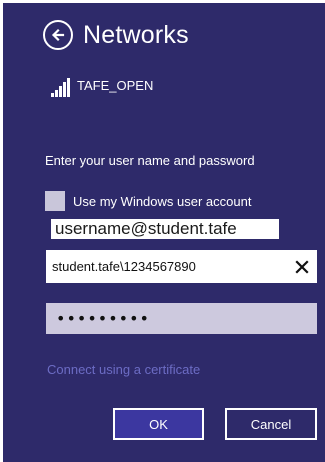 The width and height of the screenshot is (325, 462). What do you see at coordinates (136, 34) in the screenshot?
I see `page-title: Networks` at bounding box center [136, 34].